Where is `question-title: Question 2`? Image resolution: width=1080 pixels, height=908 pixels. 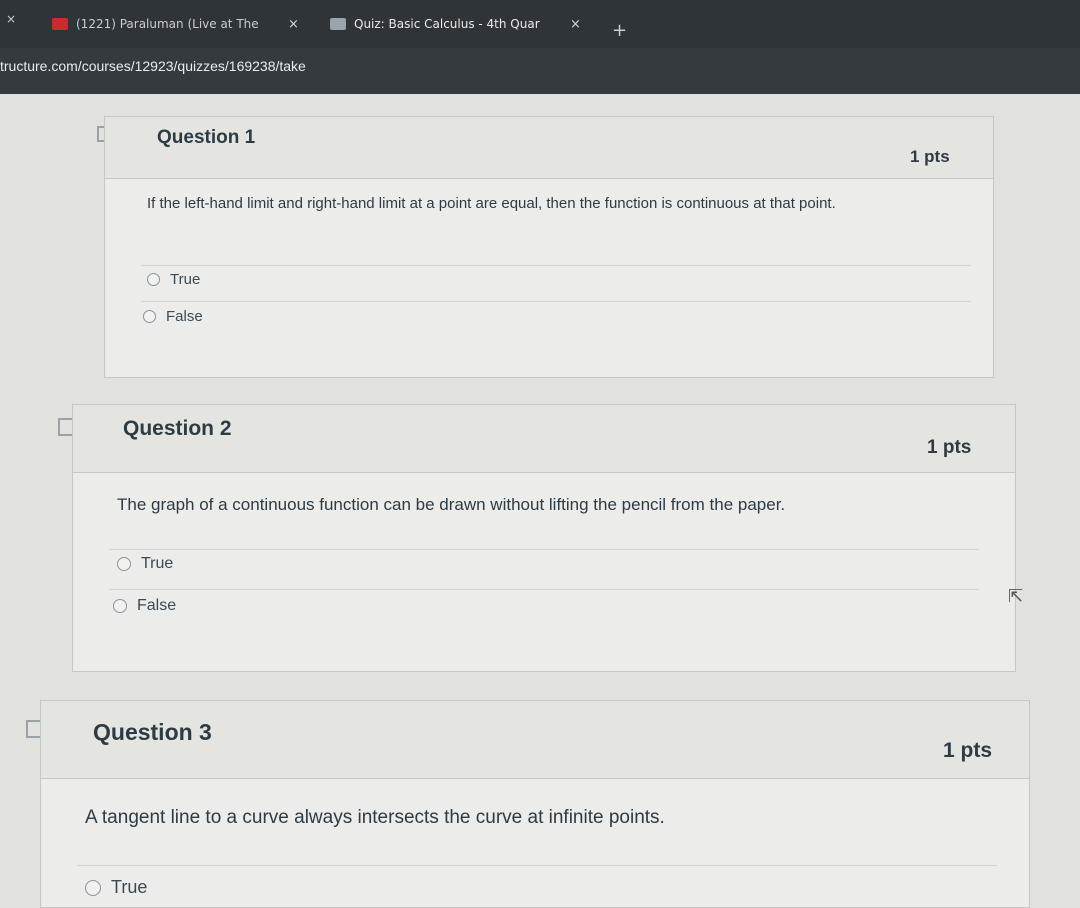
question-title: Question 2 is located at coordinates (177, 428).